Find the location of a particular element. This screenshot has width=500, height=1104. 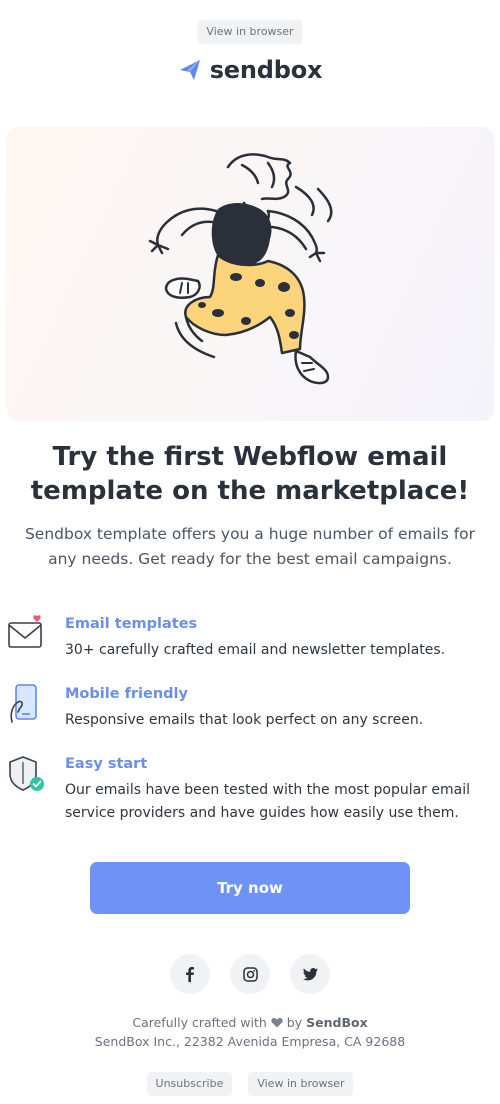

twitter-icon is located at coordinates (310, 973).